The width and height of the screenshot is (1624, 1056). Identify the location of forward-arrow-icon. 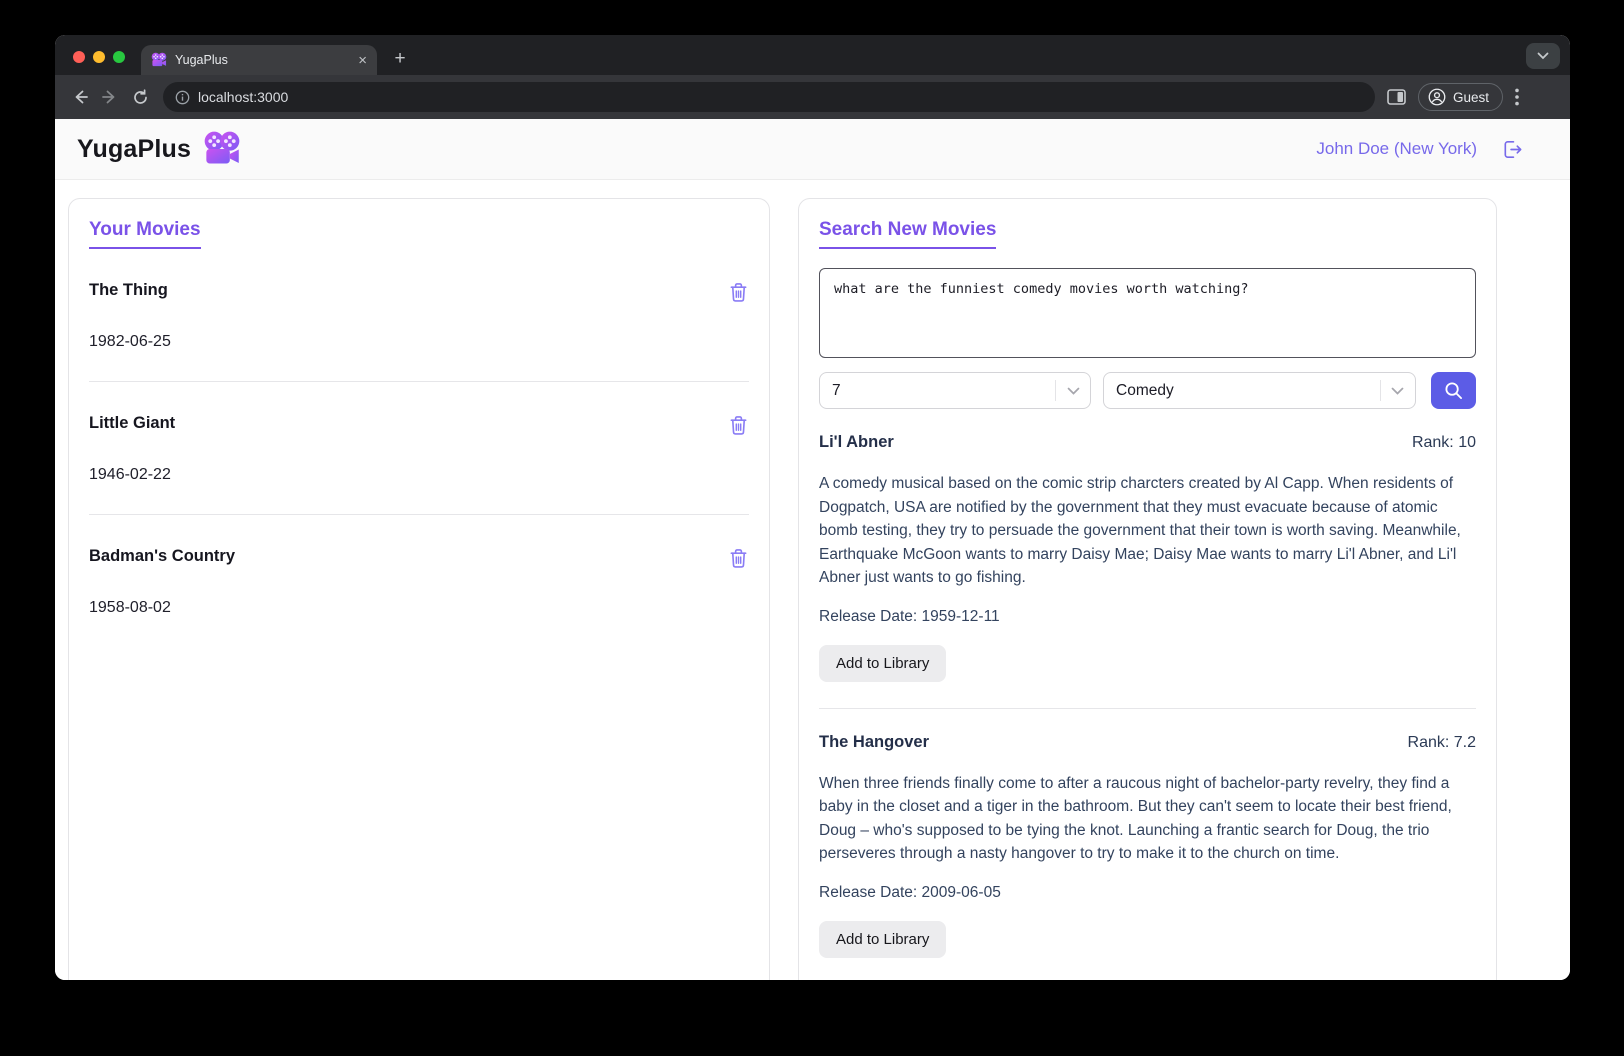
(108, 97).